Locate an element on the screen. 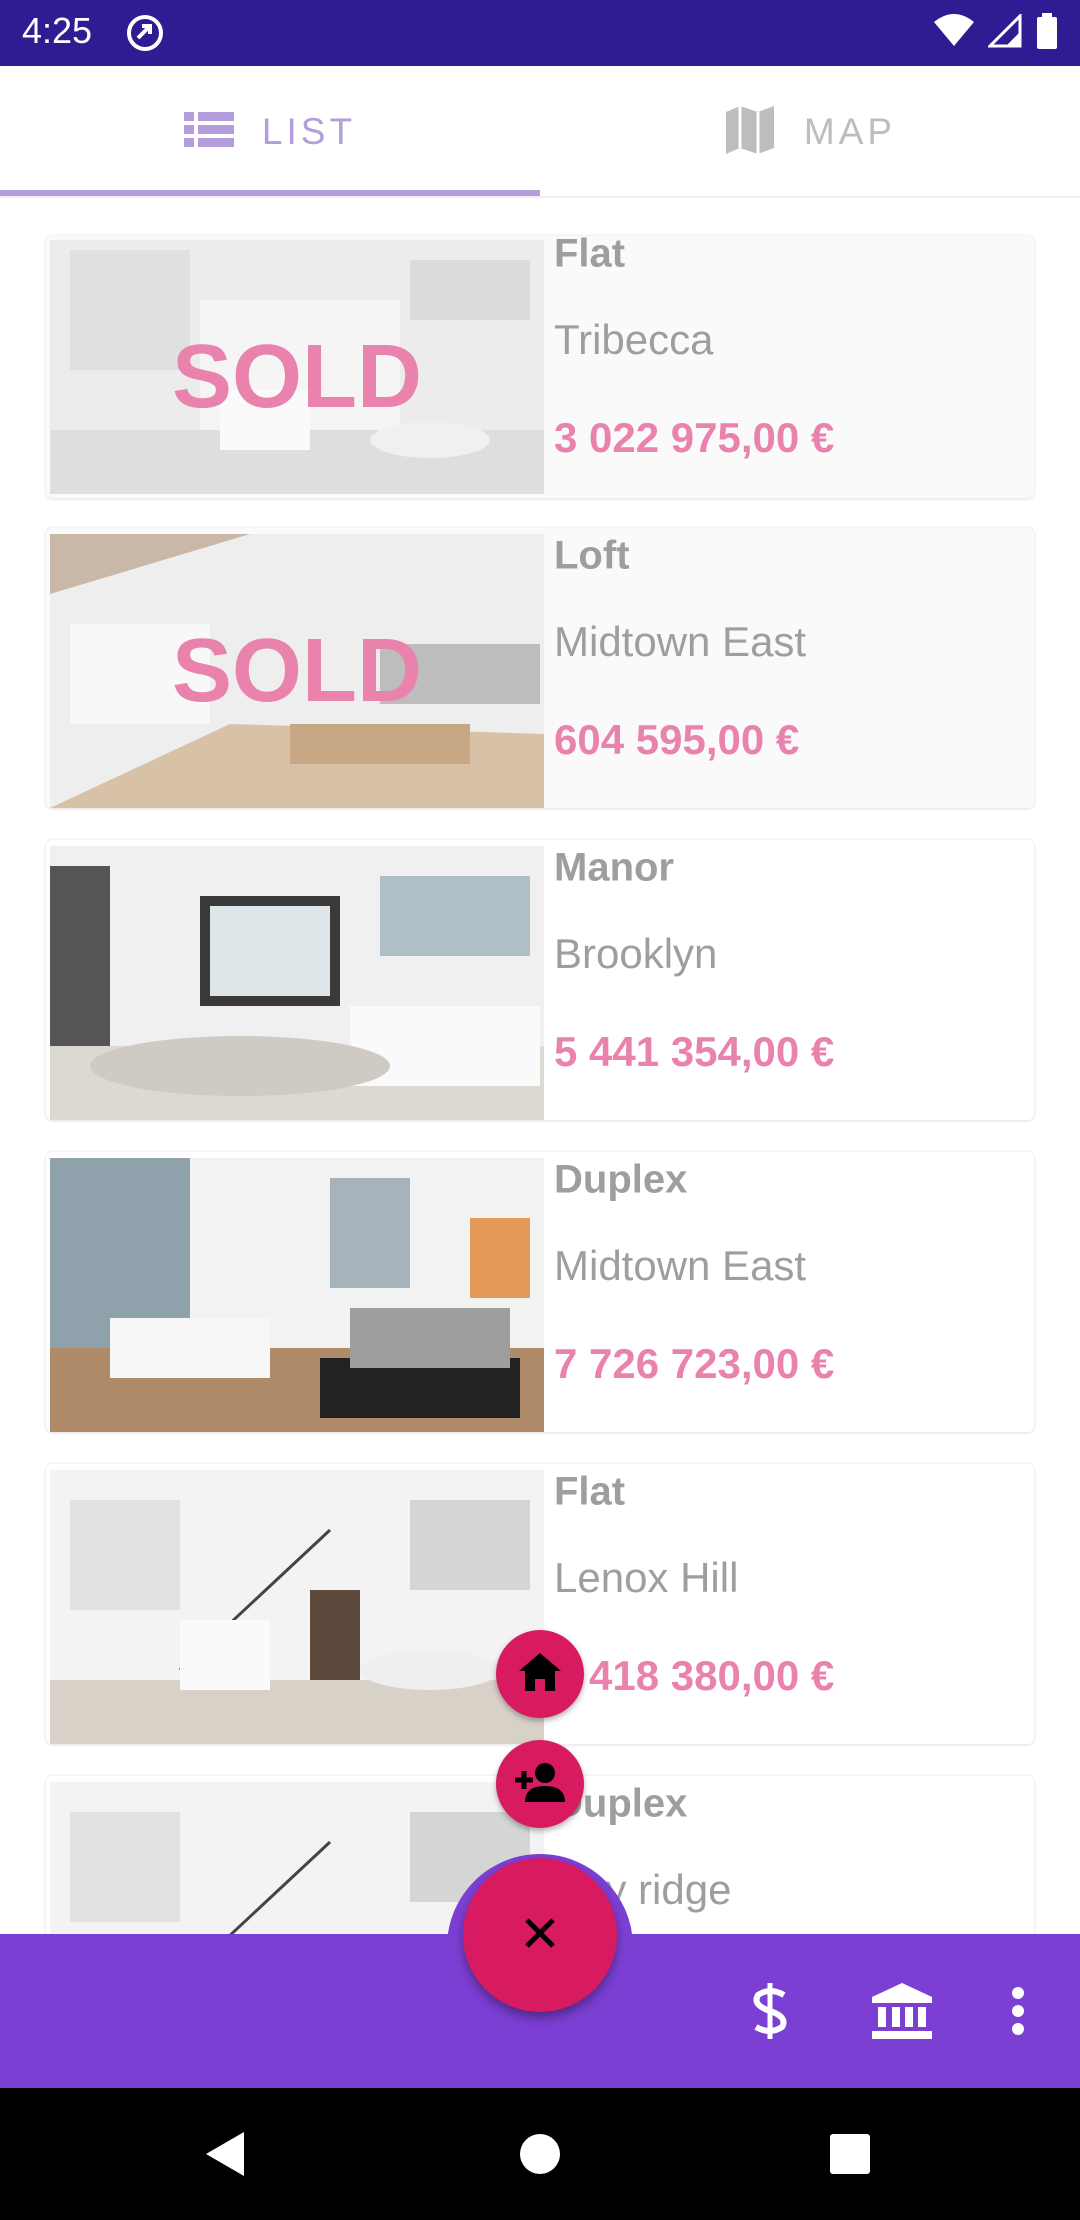 The height and width of the screenshot is (2220, 1080). status-time: 4:25 is located at coordinates (57, 30).